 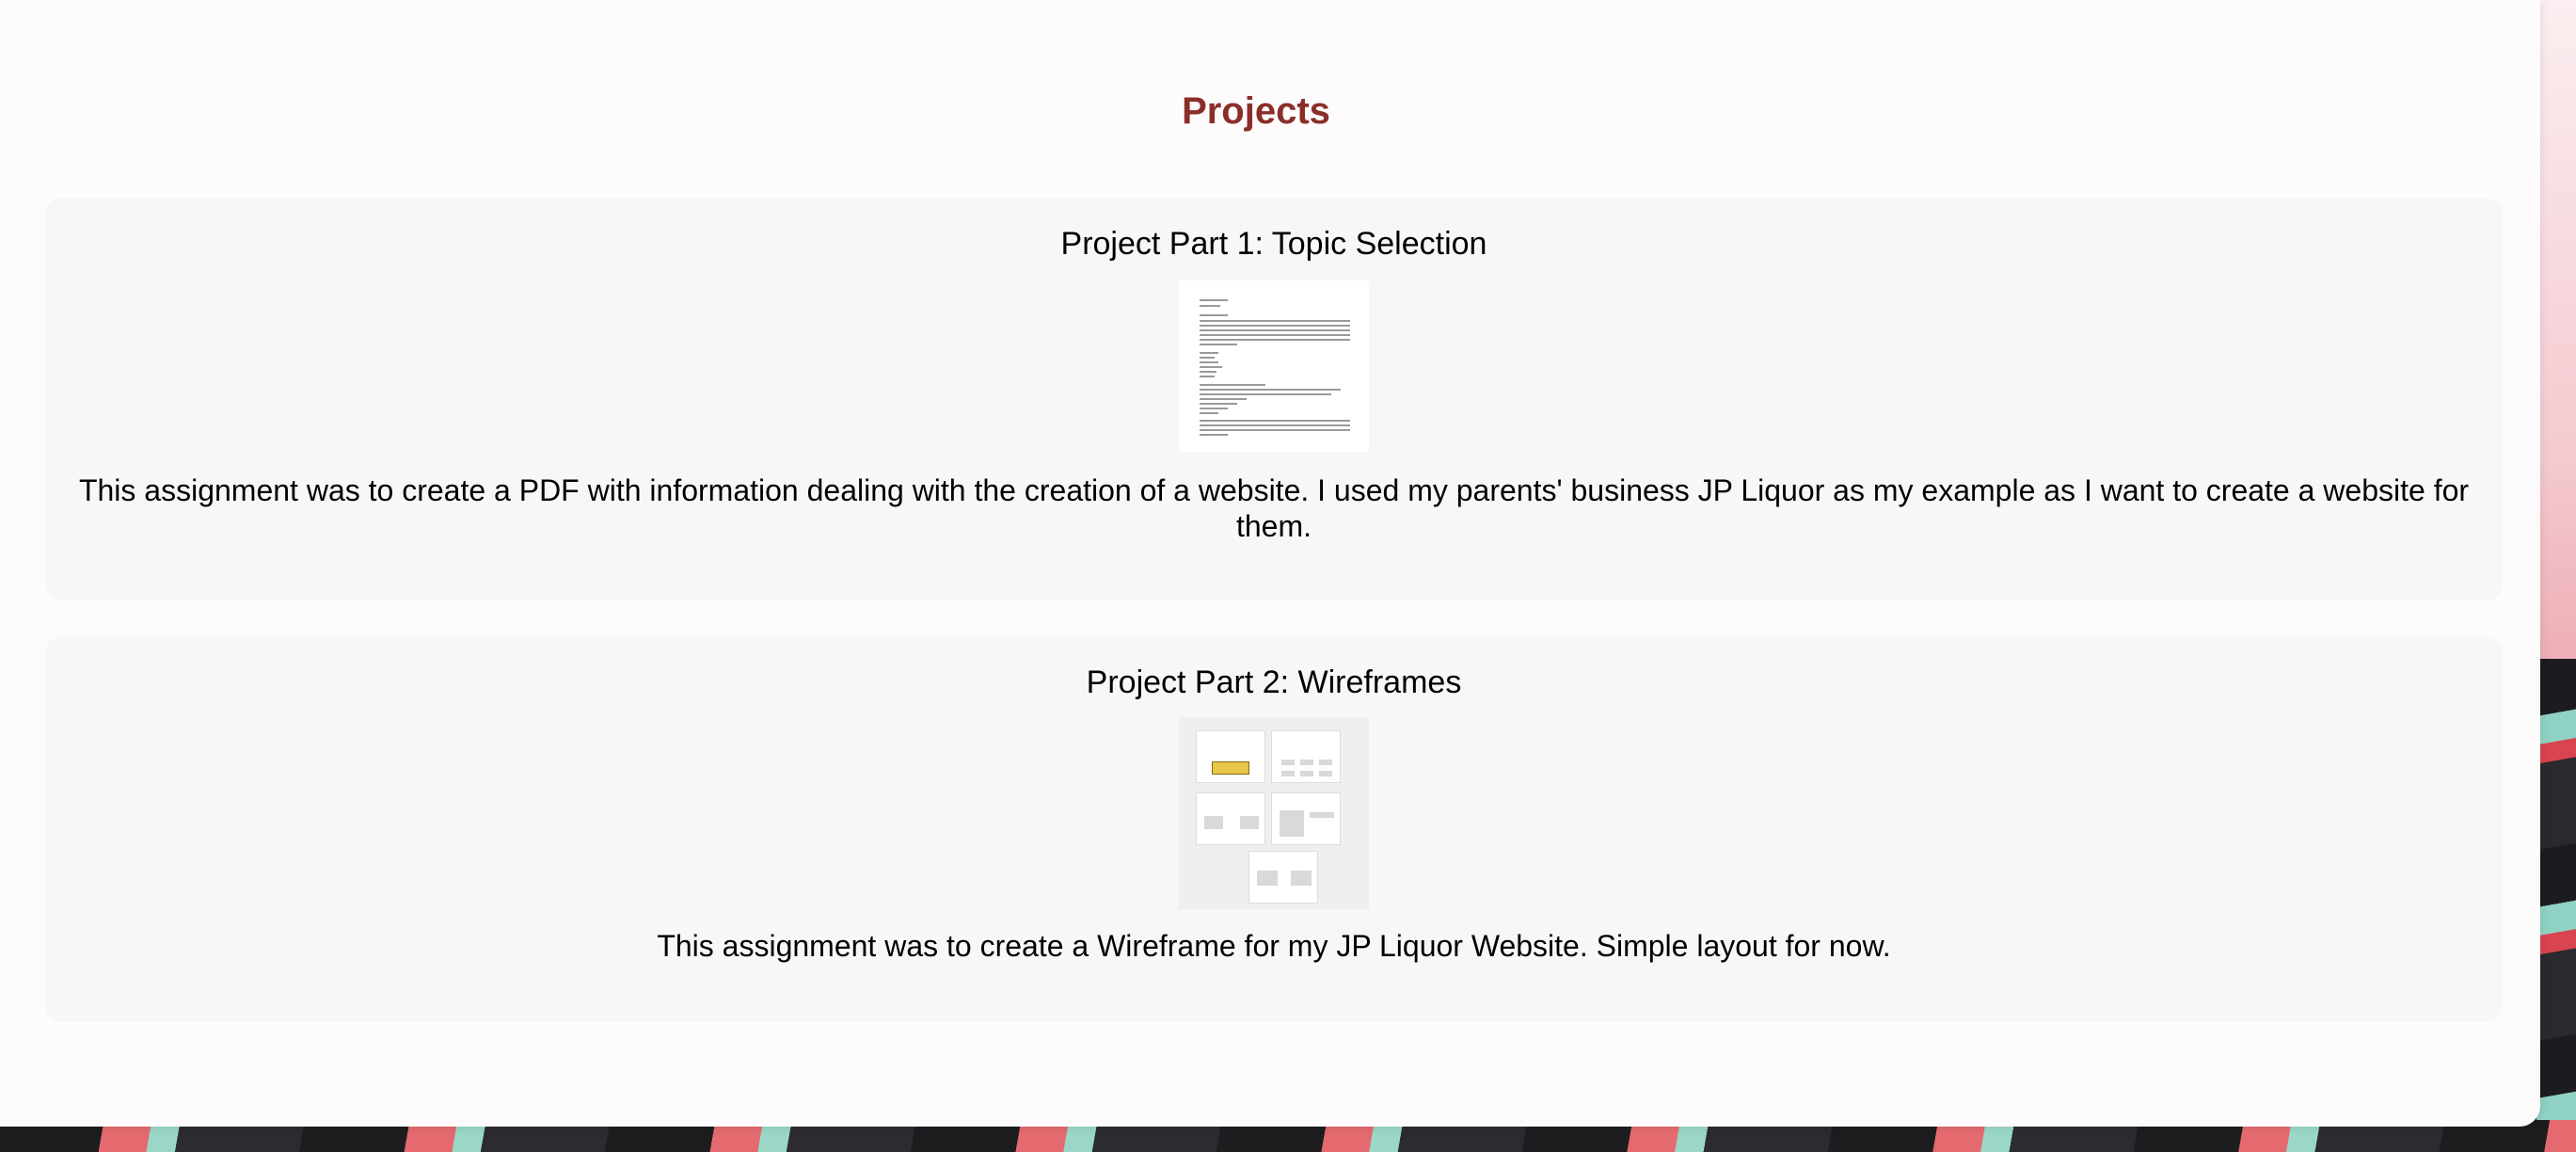 I want to click on background-image-edge, so click(x=2556, y=889).